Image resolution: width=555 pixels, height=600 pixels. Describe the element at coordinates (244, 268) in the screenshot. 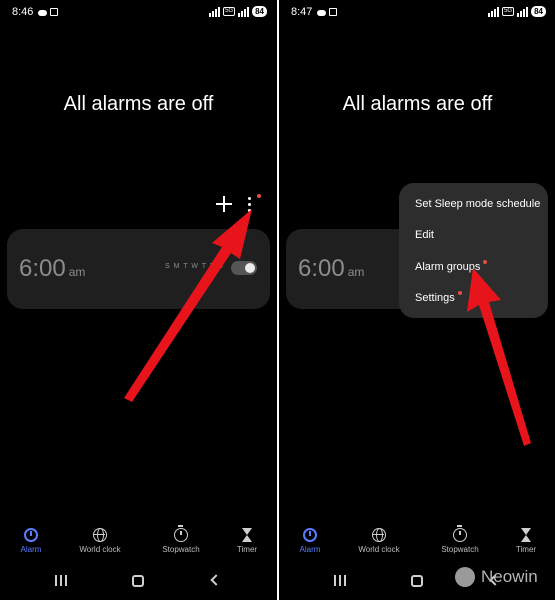

I see `alarm-toggle` at that location.